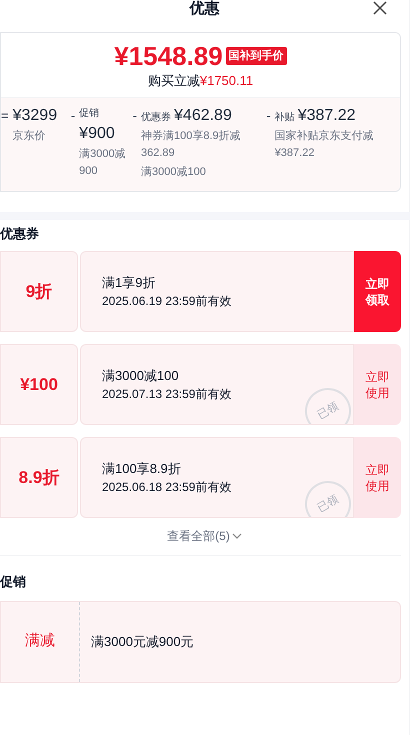 This screenshot has width=419, height=735. I want to click on final-price: ¥1548.89, so click(168, 56).